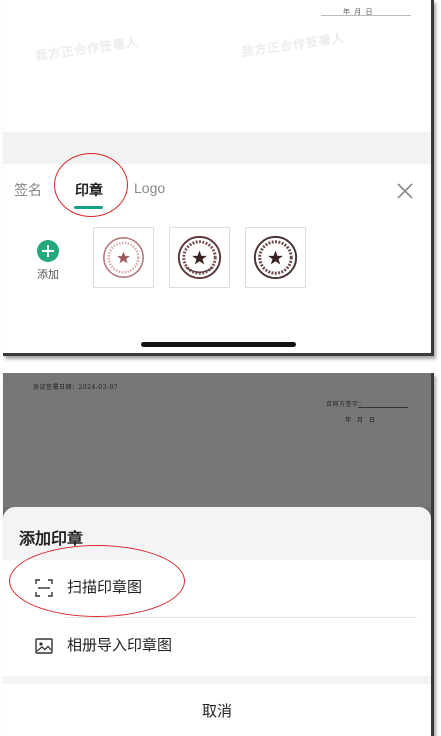 This screenshot has width=441, height=736. I want to click on close-button, so click(405, 191).